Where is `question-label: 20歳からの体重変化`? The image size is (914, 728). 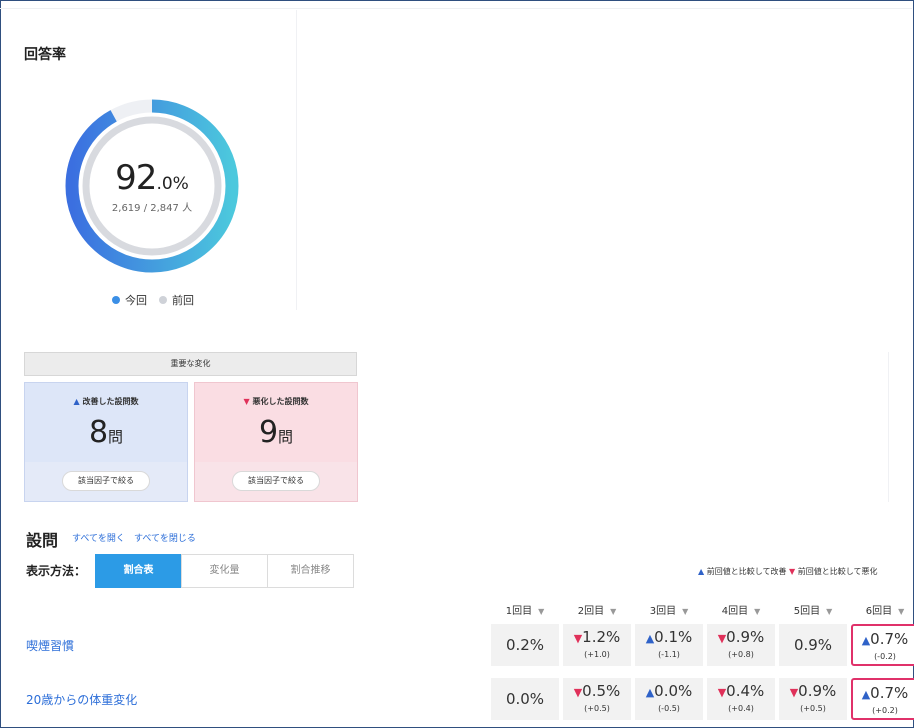
question-label: 20歳からの体重変化 is located at coordinates (81, 699).